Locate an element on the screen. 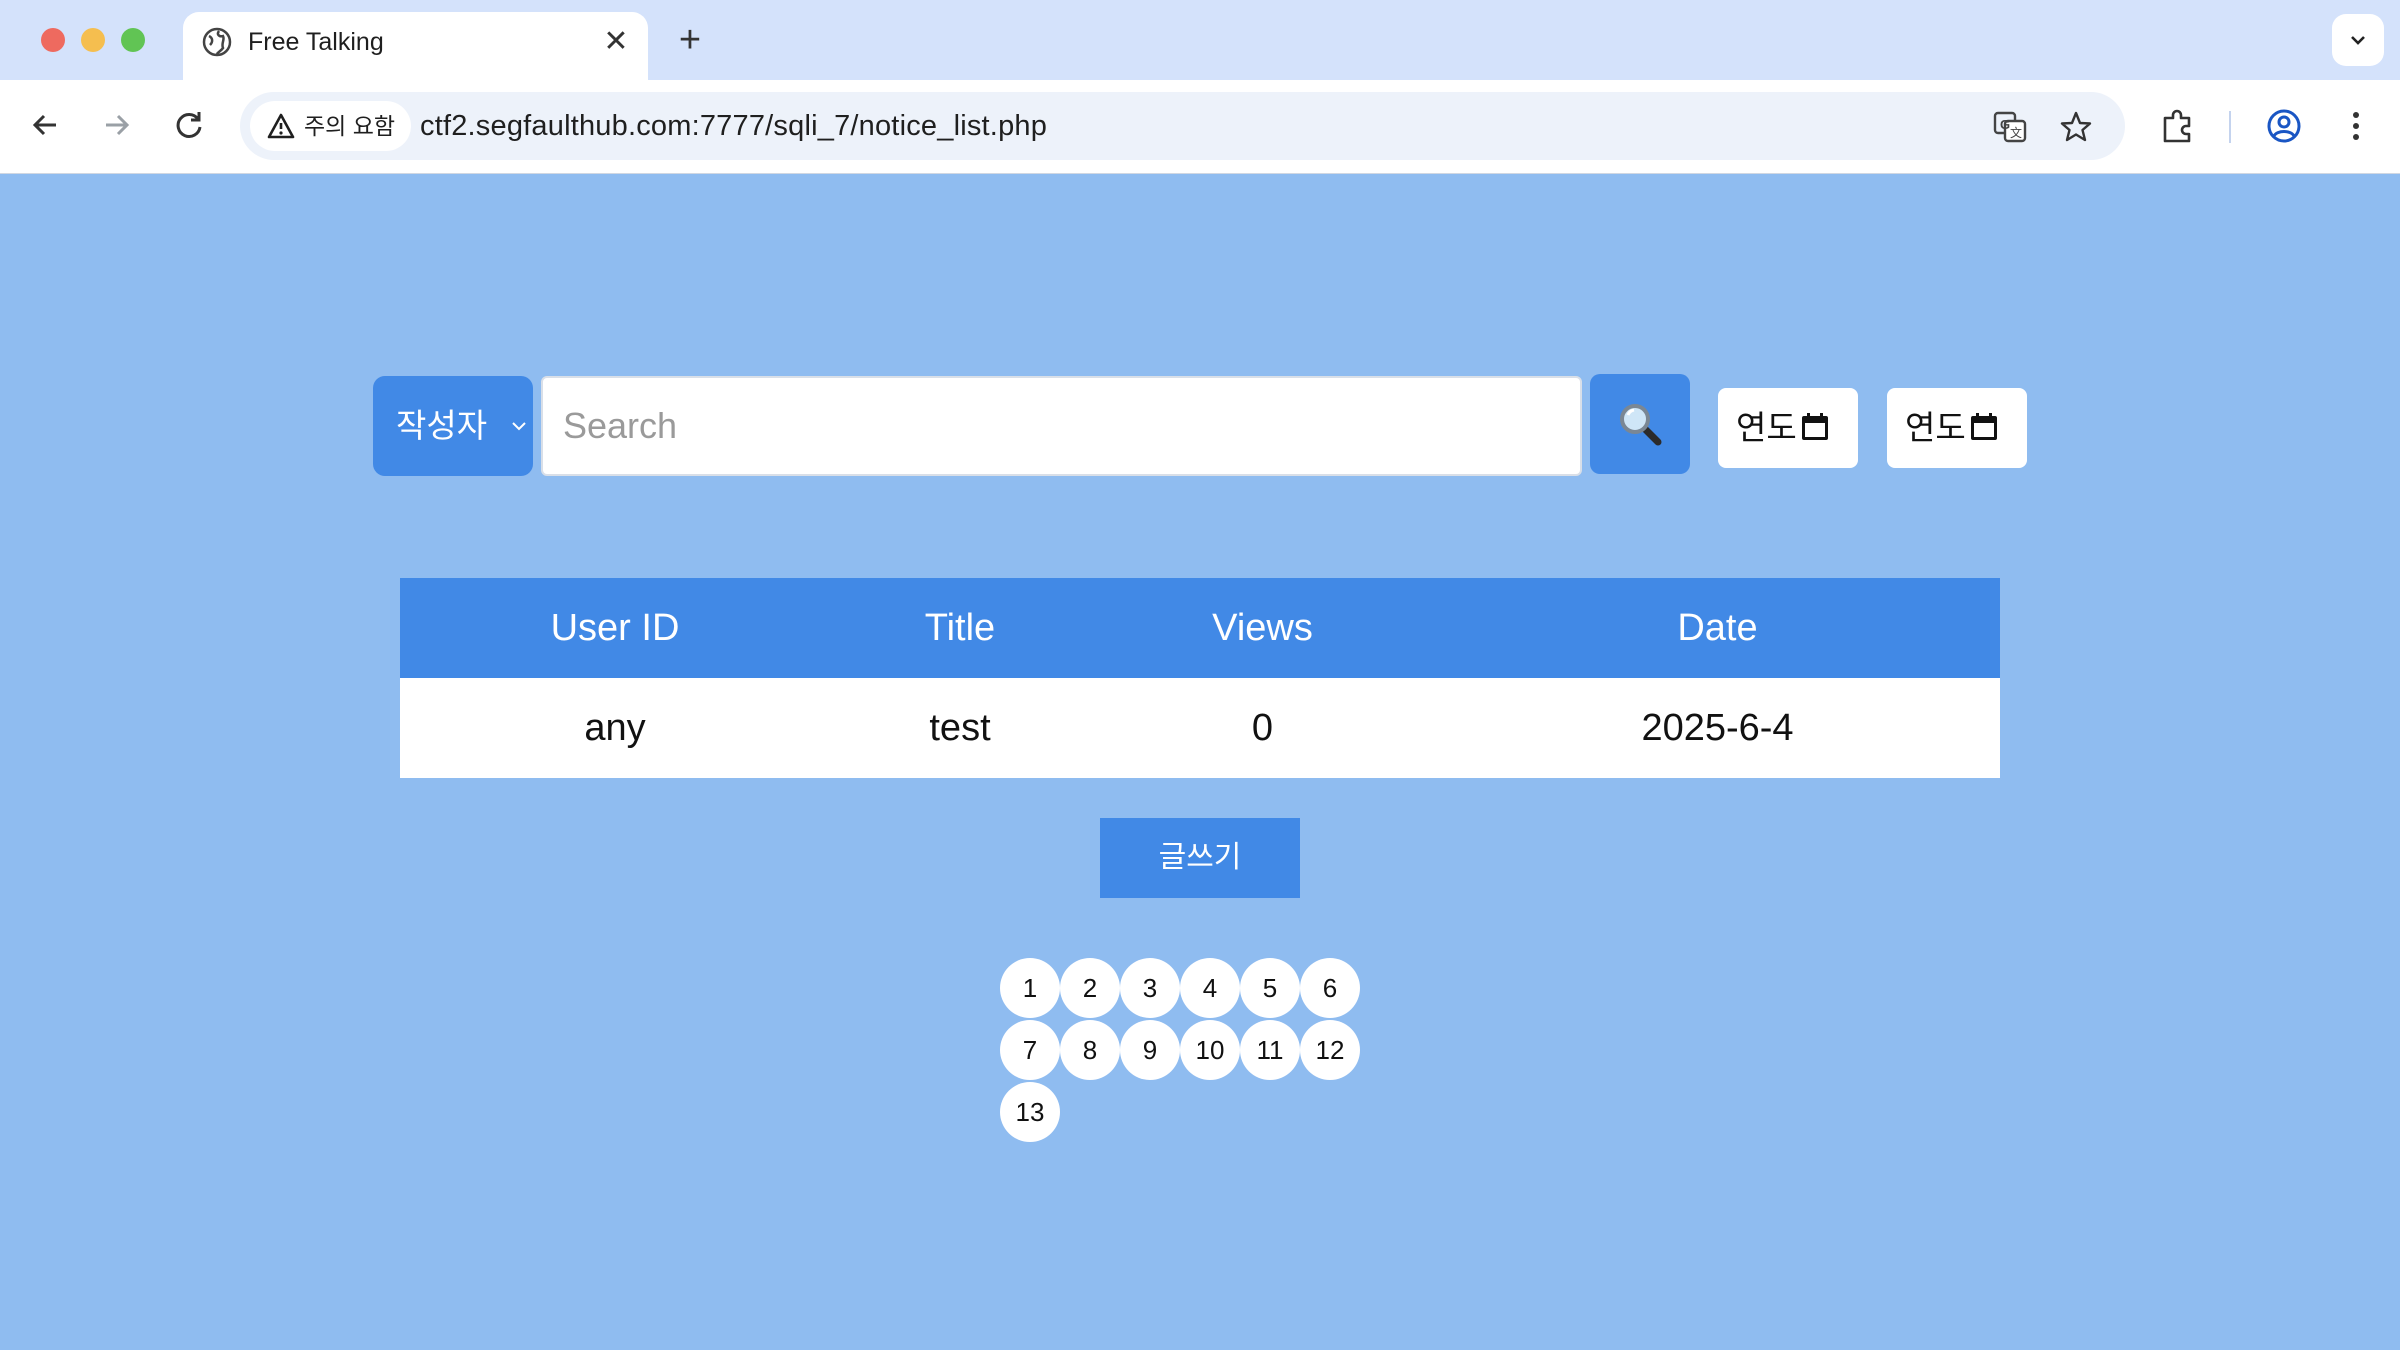 This screenshot has width=2400, height=1350. globe-icon is located at coordinates (217, 42).